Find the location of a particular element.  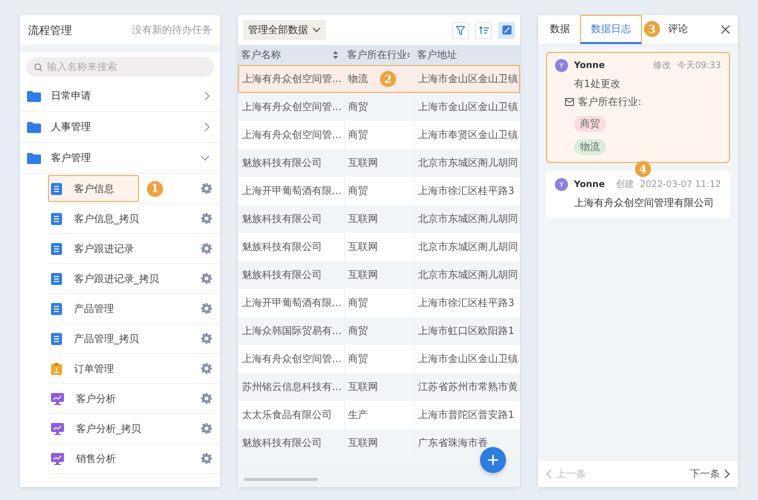

form-item: 产品管理_拷贝 is located at coordinates (99, 338).